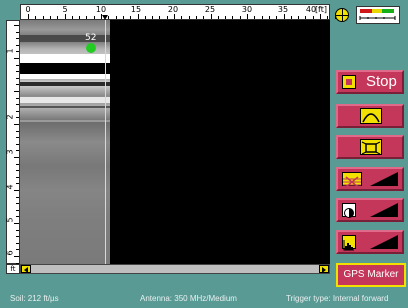  Describe the element at coordinates (65, 9) in the screenshot. I see `ruler-label-5: 5` at that location.